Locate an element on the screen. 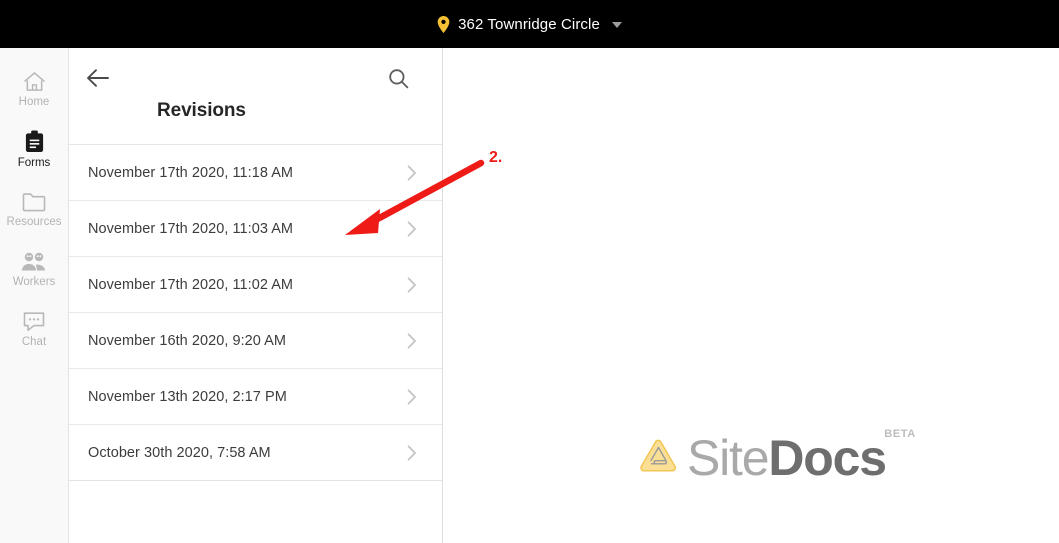  sidebar-item-workers: Workers is located at coordinates (34, 270).